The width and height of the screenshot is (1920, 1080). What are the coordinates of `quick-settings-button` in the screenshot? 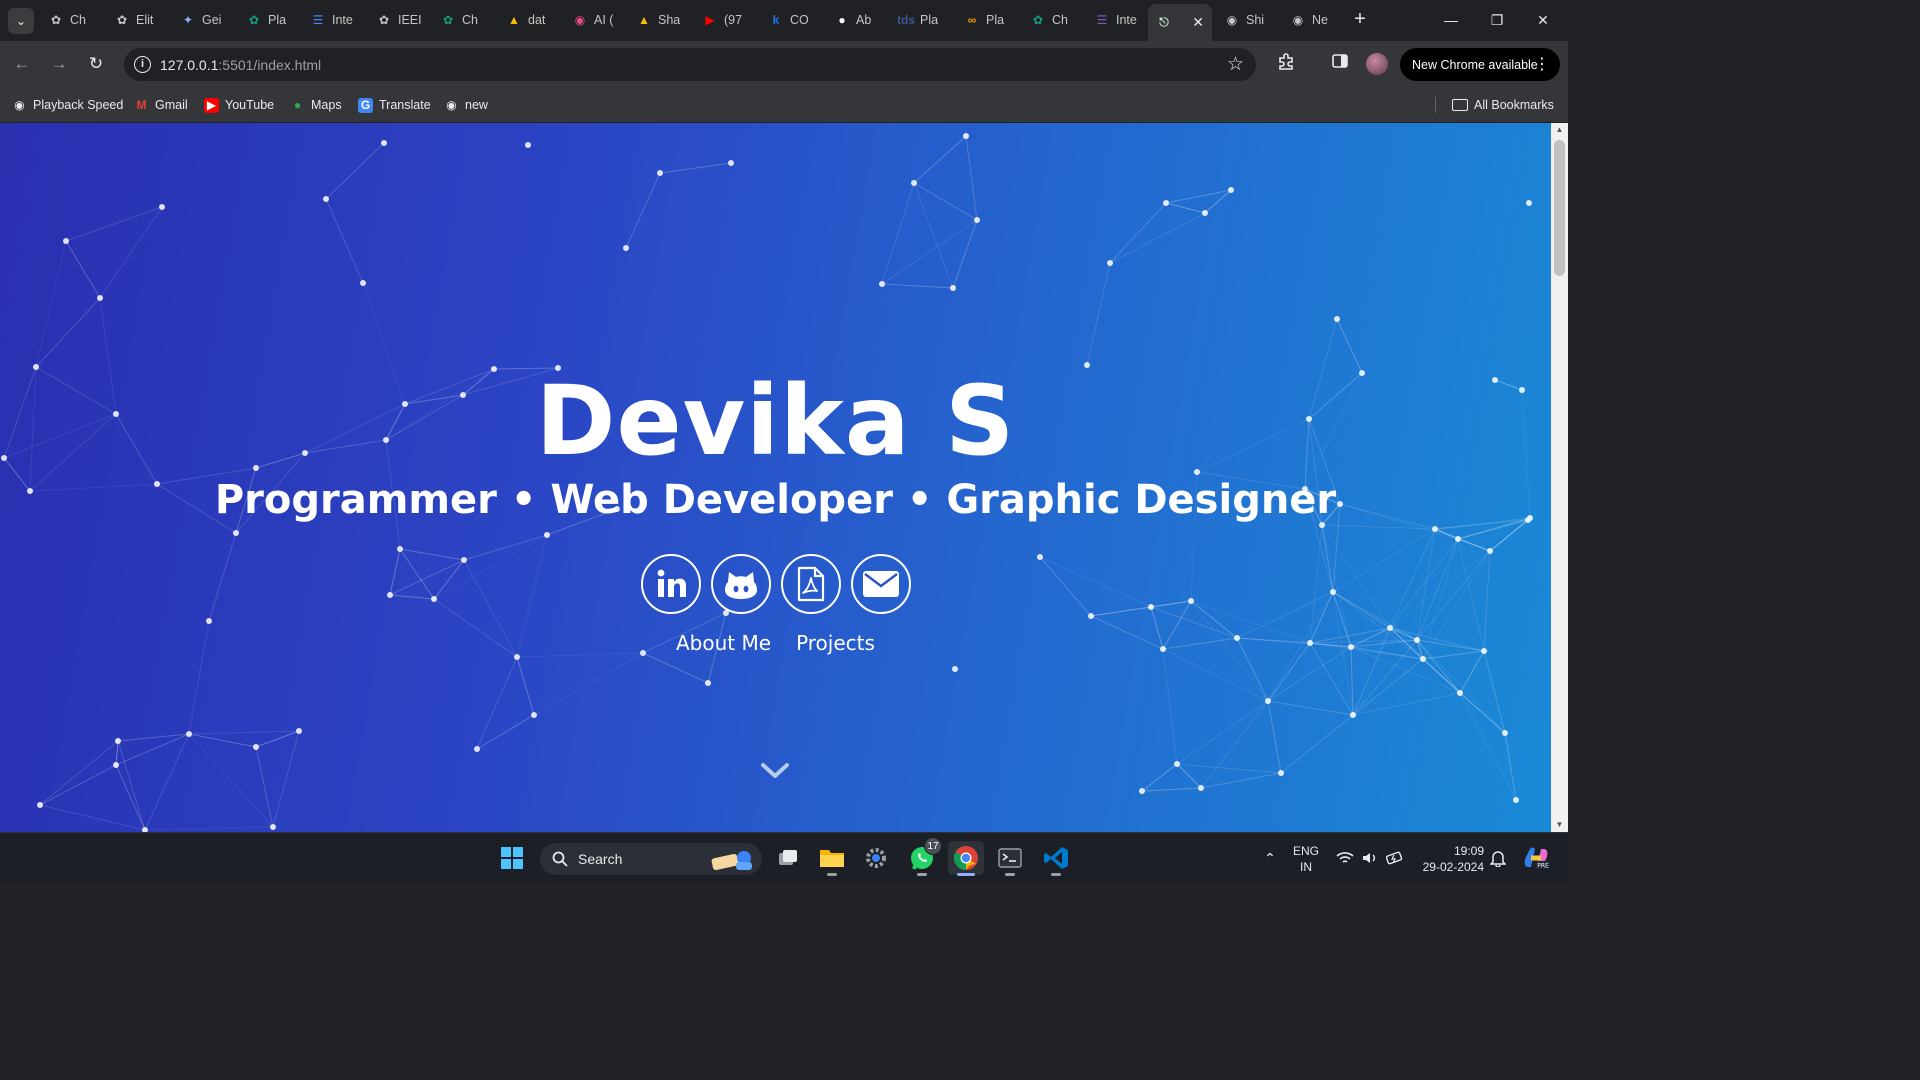 It's located at (1370, 858).